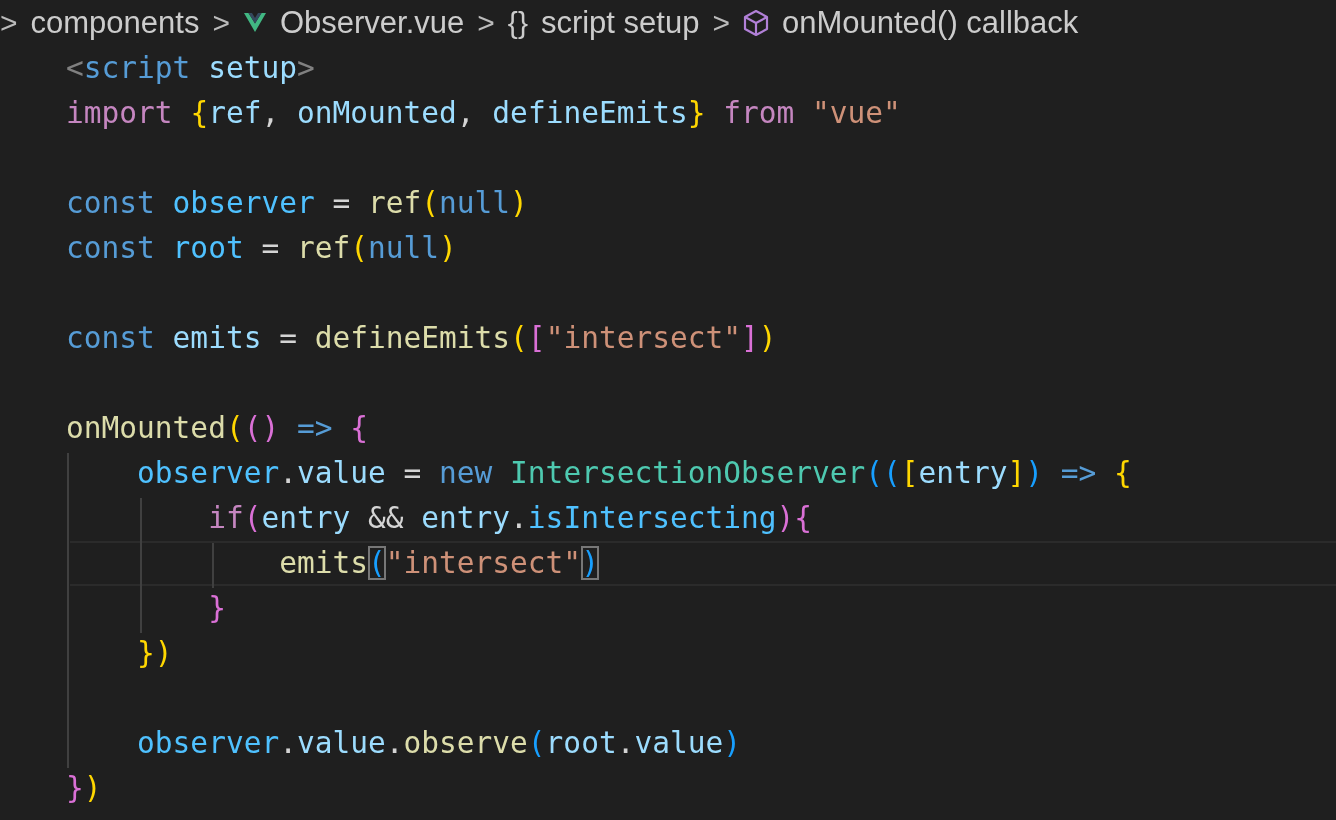  Describe the element at coordinates (216, 608) in the screenshot. I see `code-line: }` at that location.